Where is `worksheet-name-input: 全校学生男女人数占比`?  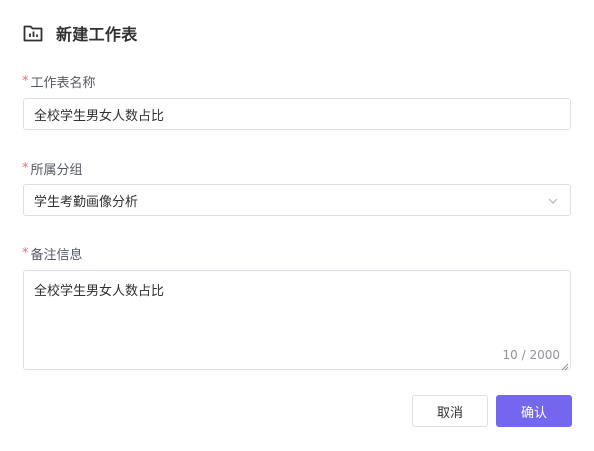
worksheet-name-input: 全校学生男女人数占比 is located at coordinates (297, 114).